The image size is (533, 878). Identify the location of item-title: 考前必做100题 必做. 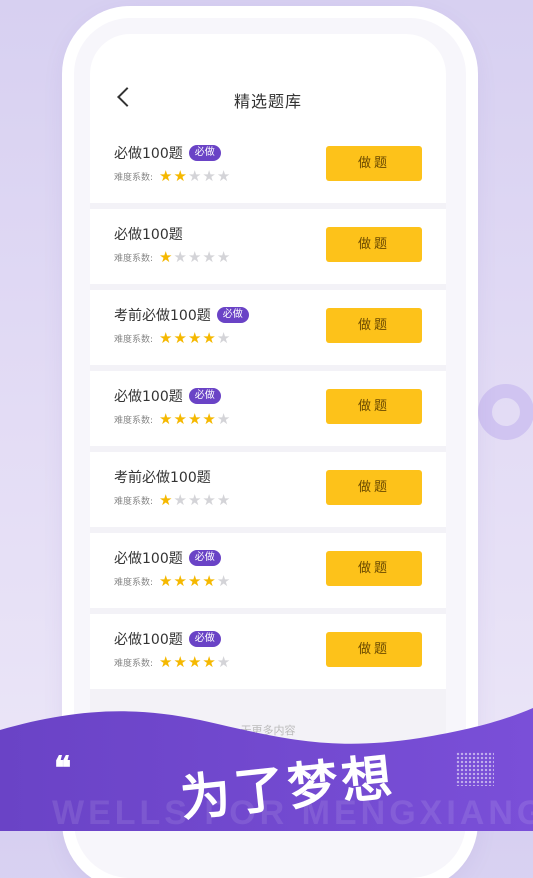
(181, 315).